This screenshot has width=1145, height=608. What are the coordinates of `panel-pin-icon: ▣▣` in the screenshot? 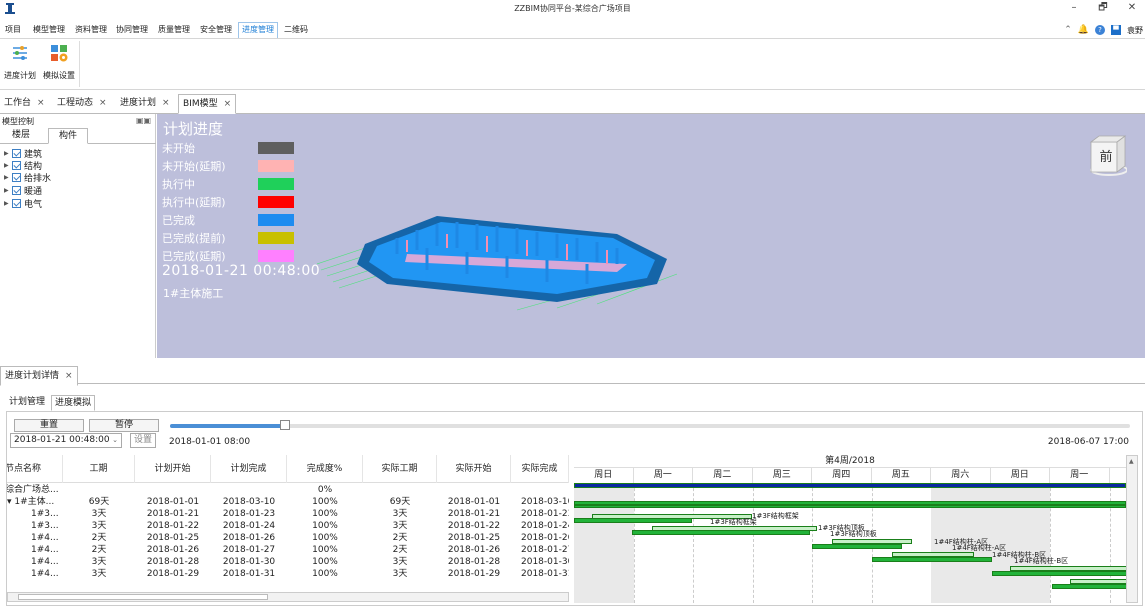 It's located at (143, 120).